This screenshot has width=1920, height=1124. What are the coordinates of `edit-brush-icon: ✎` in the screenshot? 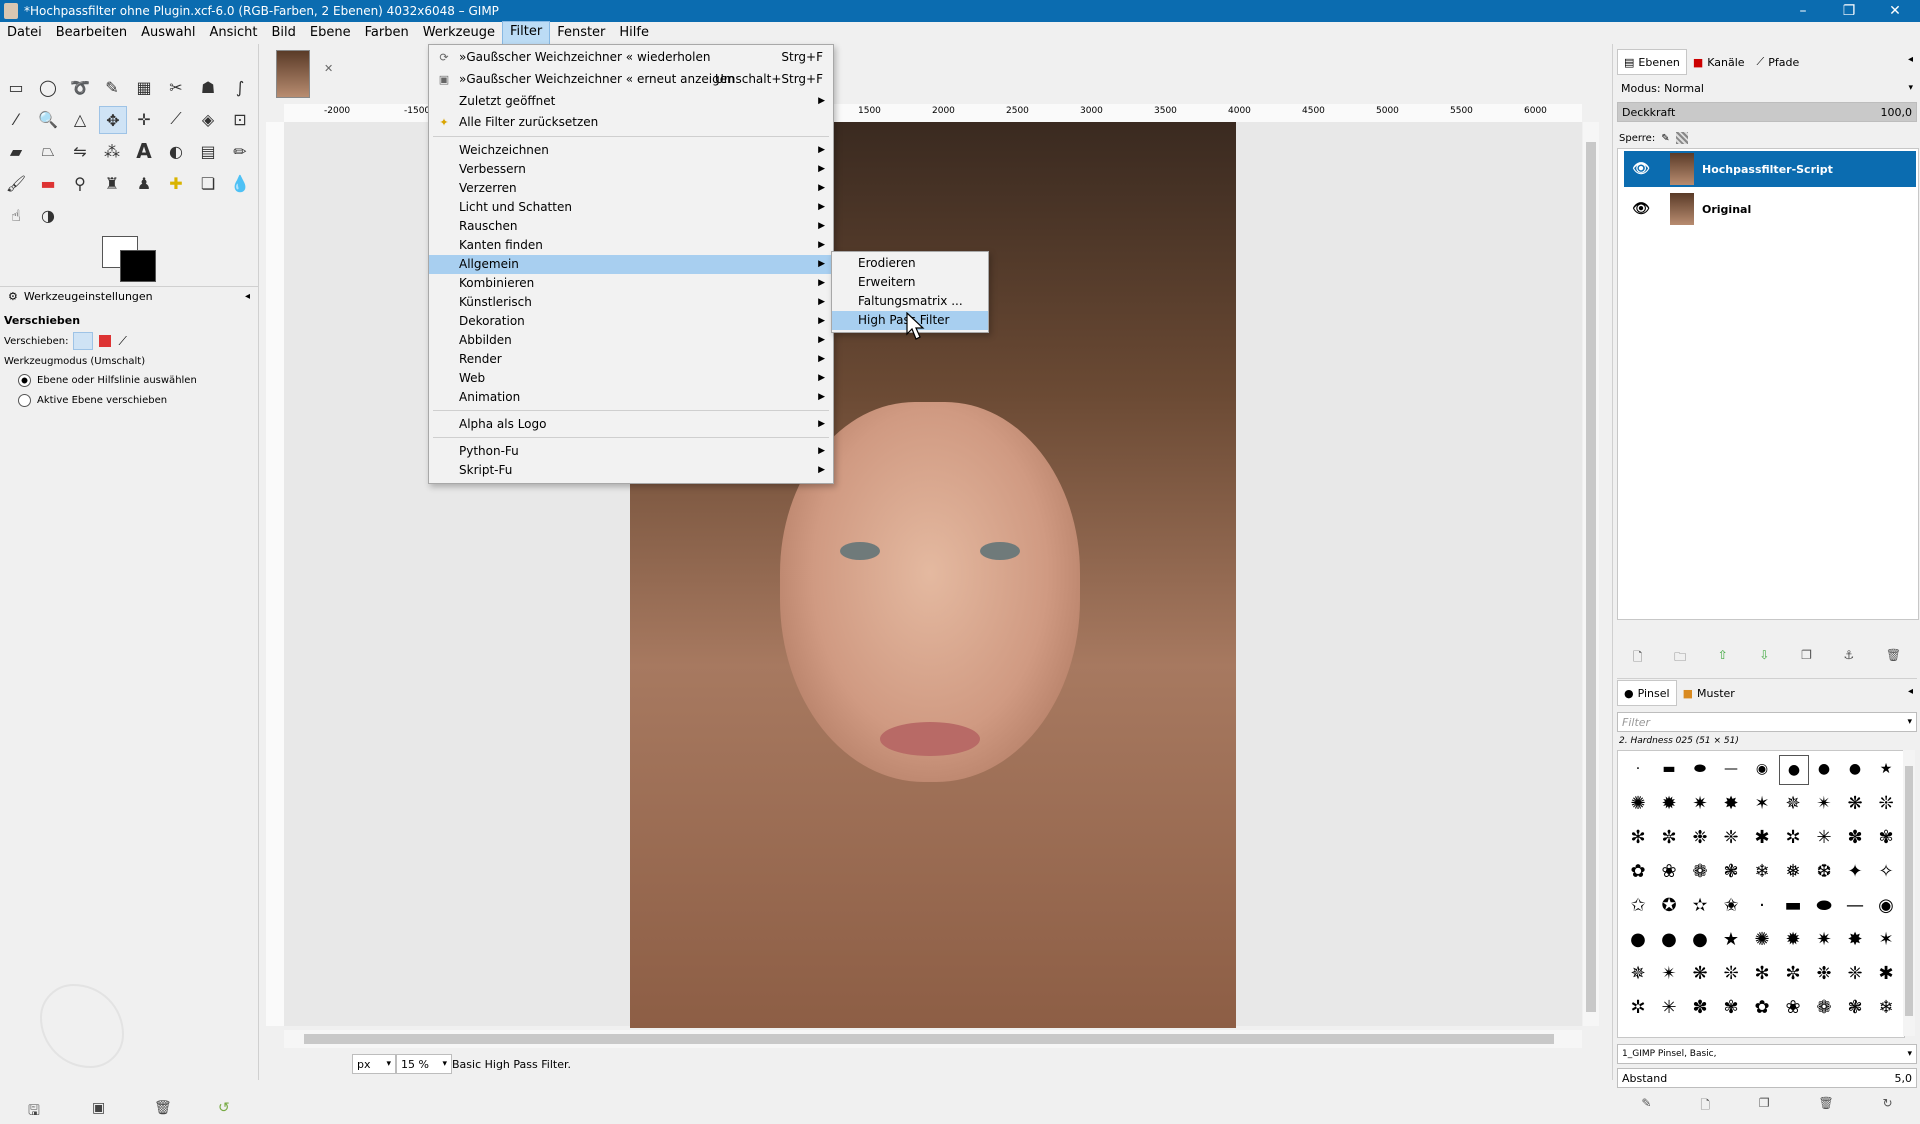 It's located at (1646, 1106).